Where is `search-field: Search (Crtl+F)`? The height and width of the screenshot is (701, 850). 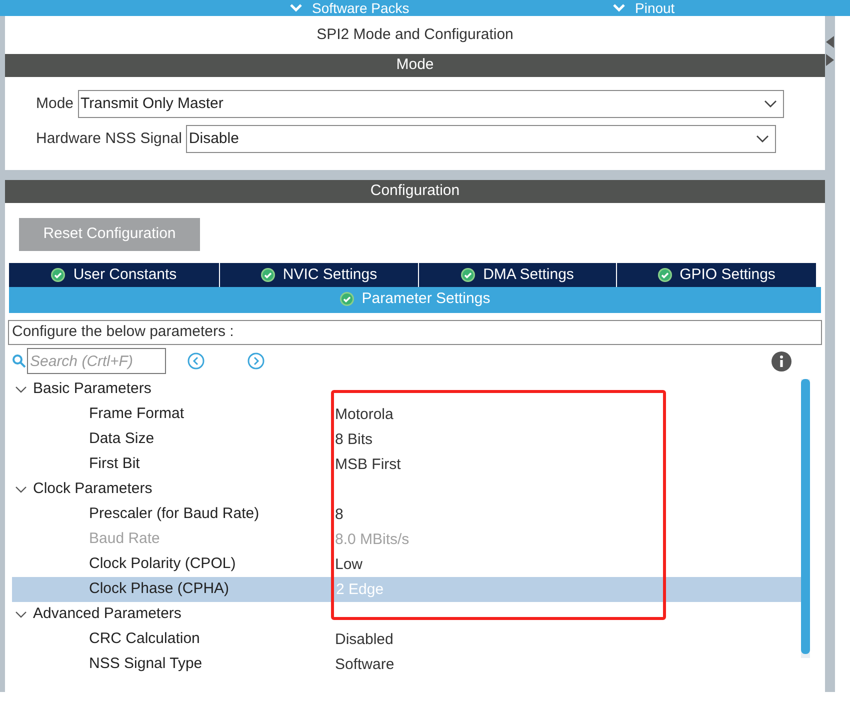 search-field: Search (Crtl+F) is located at coordinates (96, 361).